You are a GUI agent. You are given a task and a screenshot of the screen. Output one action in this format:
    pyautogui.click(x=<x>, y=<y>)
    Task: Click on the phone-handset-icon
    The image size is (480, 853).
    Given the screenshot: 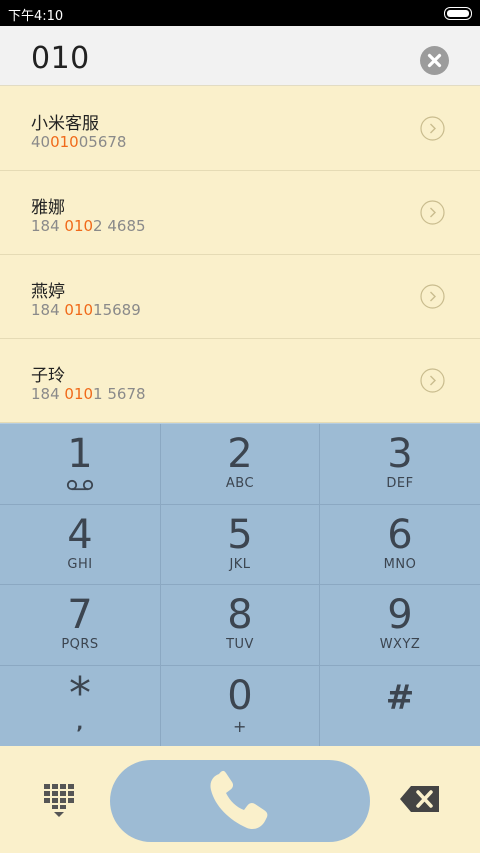 What is the action you would take?
    pyautogui.click(x=239, y=800)
    